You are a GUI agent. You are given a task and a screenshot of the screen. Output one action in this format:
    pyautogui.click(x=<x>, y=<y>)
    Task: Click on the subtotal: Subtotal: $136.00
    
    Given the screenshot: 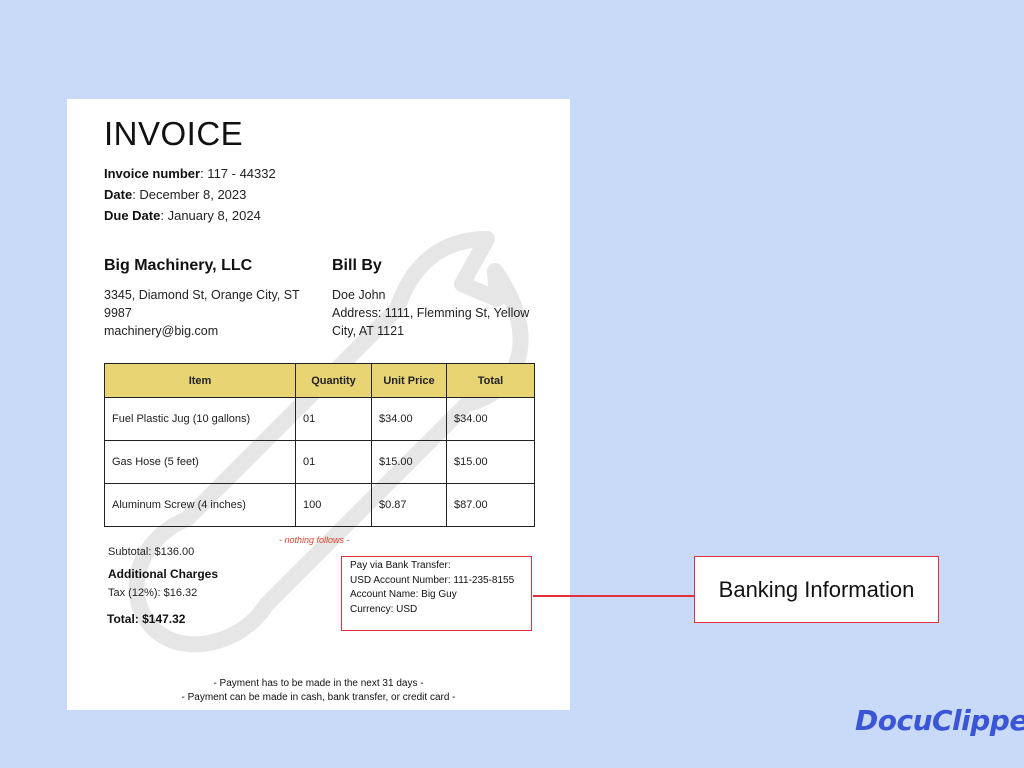 What is the action you would take?
    pyautogui.click(x=151, y=552)
    